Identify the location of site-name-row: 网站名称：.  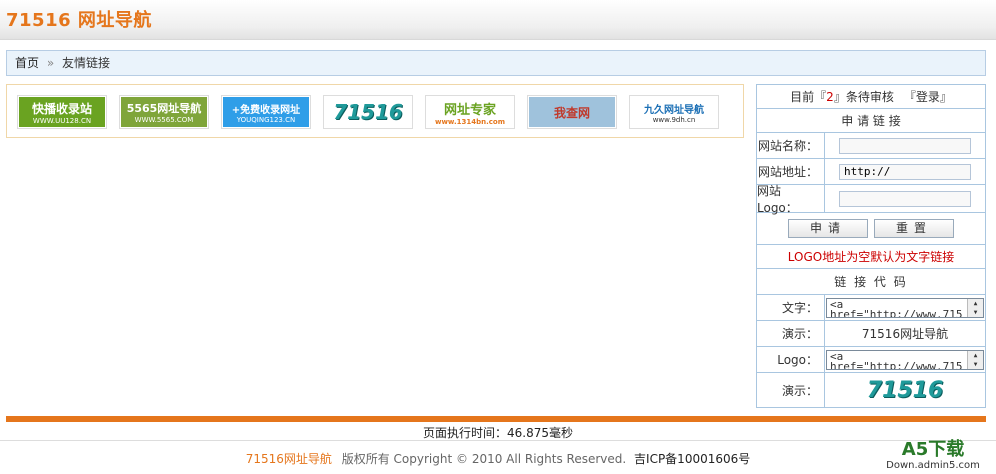
(871, 146).